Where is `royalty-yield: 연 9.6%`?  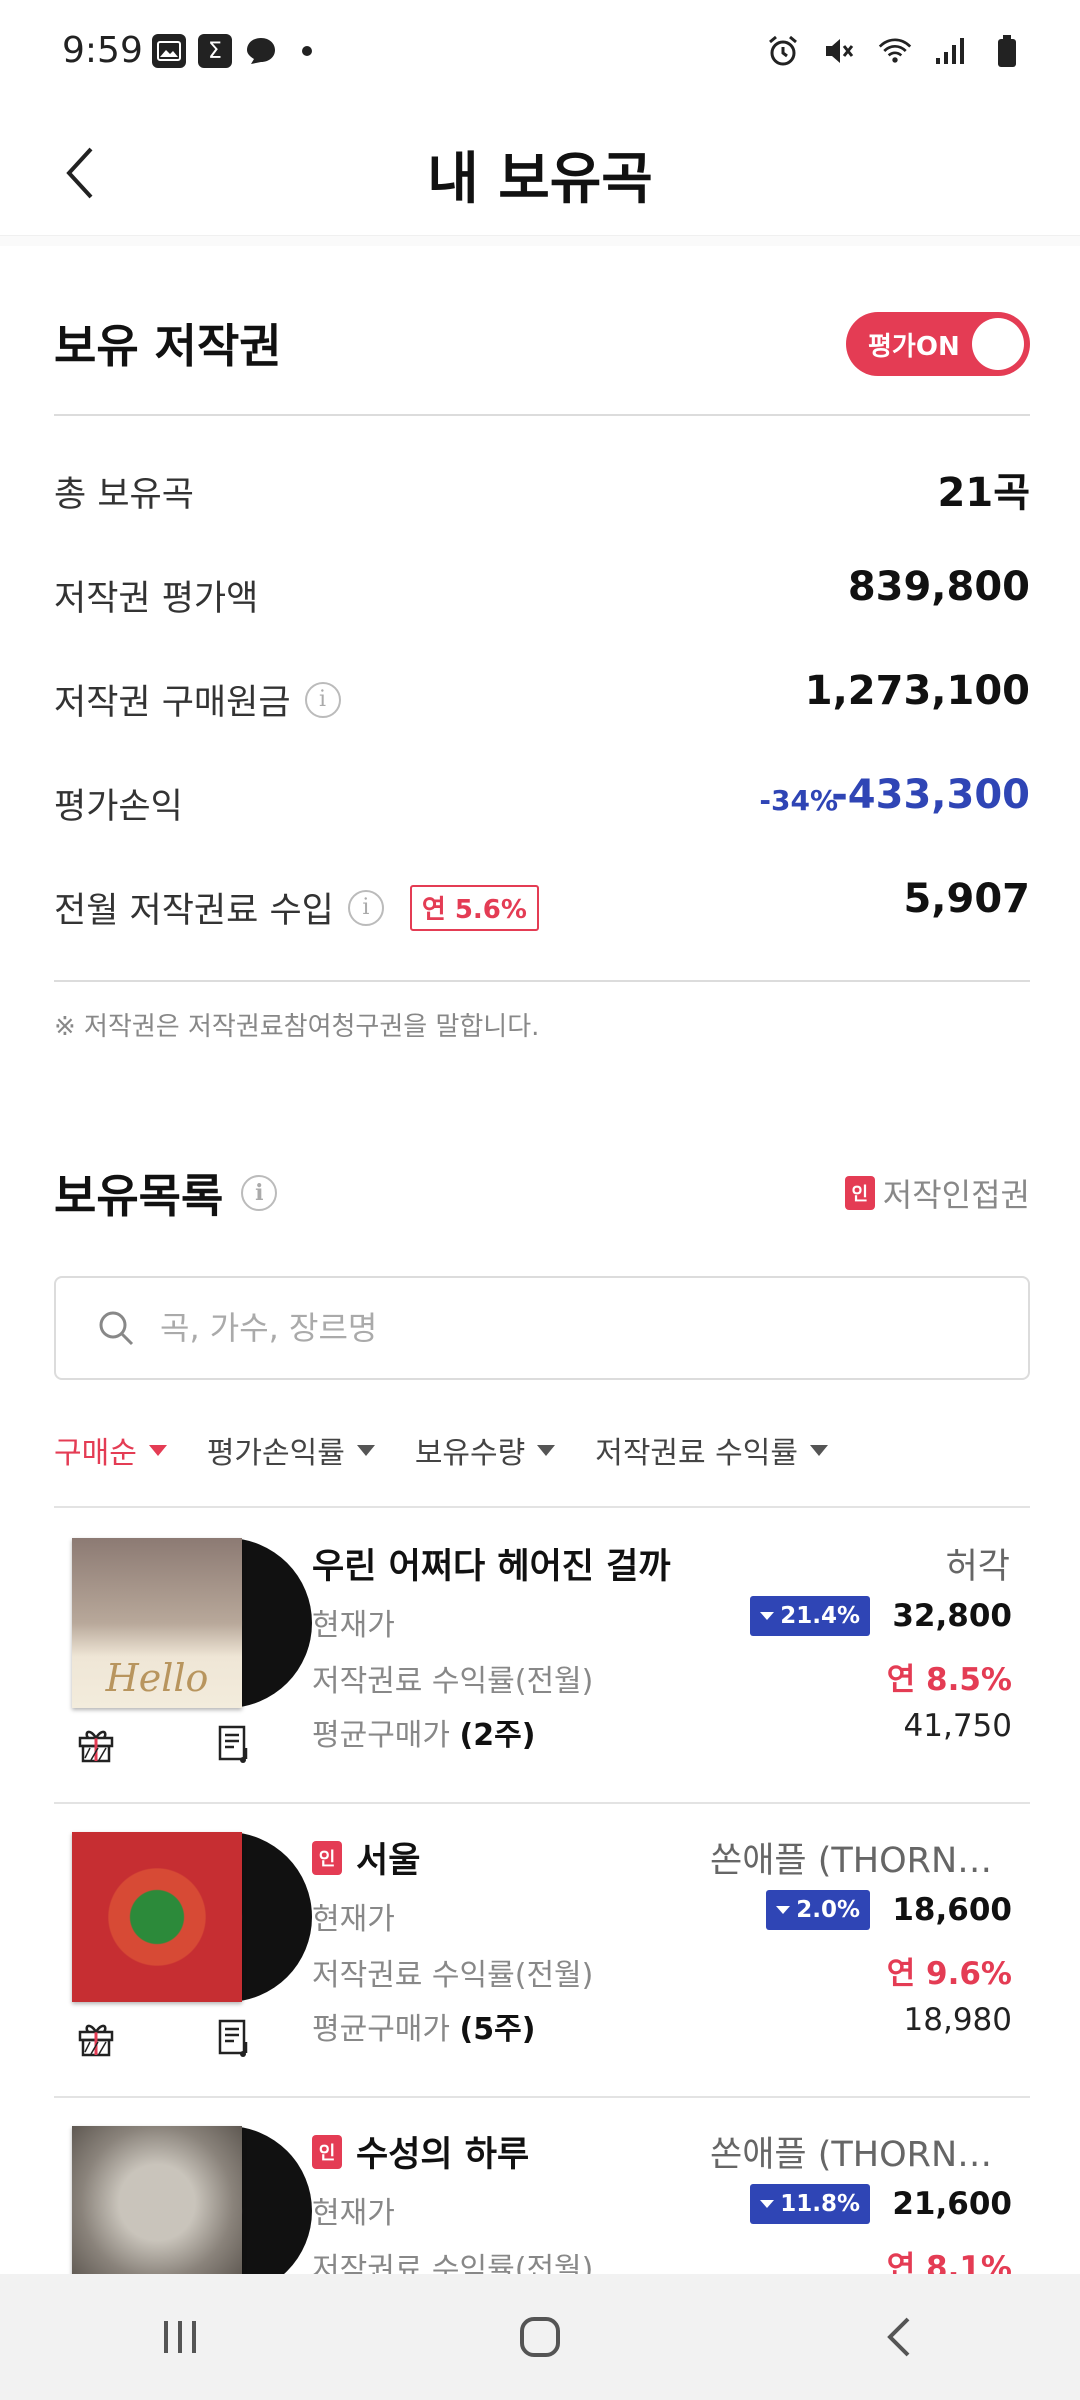 royalty-yield: 연 9.6% is located at coordinates (949, 1974).